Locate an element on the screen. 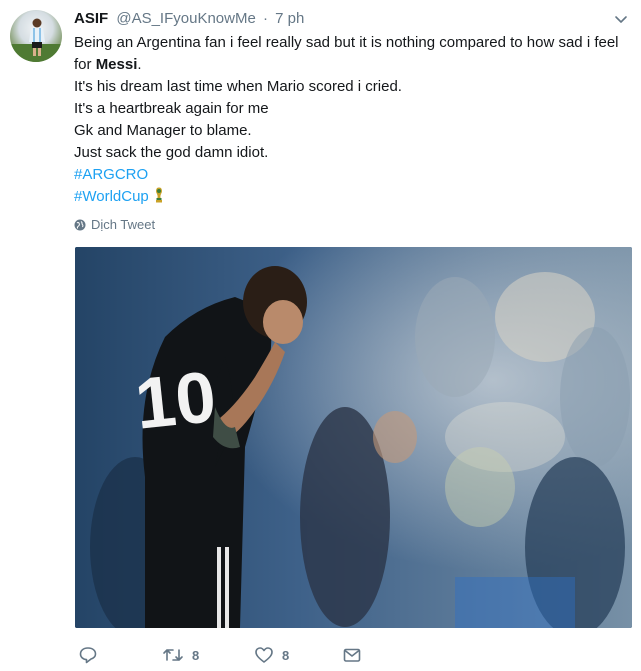  chevron-down-icon is located at coordinates (621, 19).